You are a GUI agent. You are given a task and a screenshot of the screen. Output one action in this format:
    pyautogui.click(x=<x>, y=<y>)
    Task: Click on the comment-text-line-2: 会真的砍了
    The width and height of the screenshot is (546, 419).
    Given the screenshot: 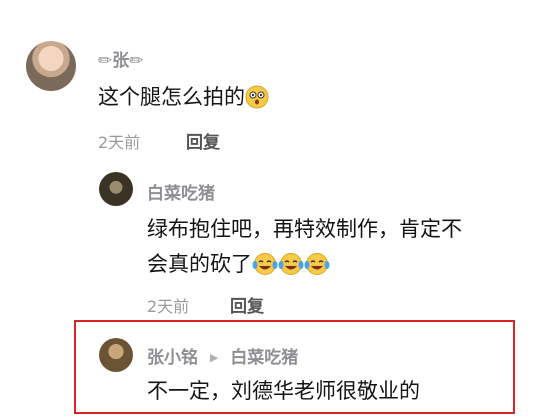 What is the action you would take?
    pyautogui.click(x=238, y=266)
    